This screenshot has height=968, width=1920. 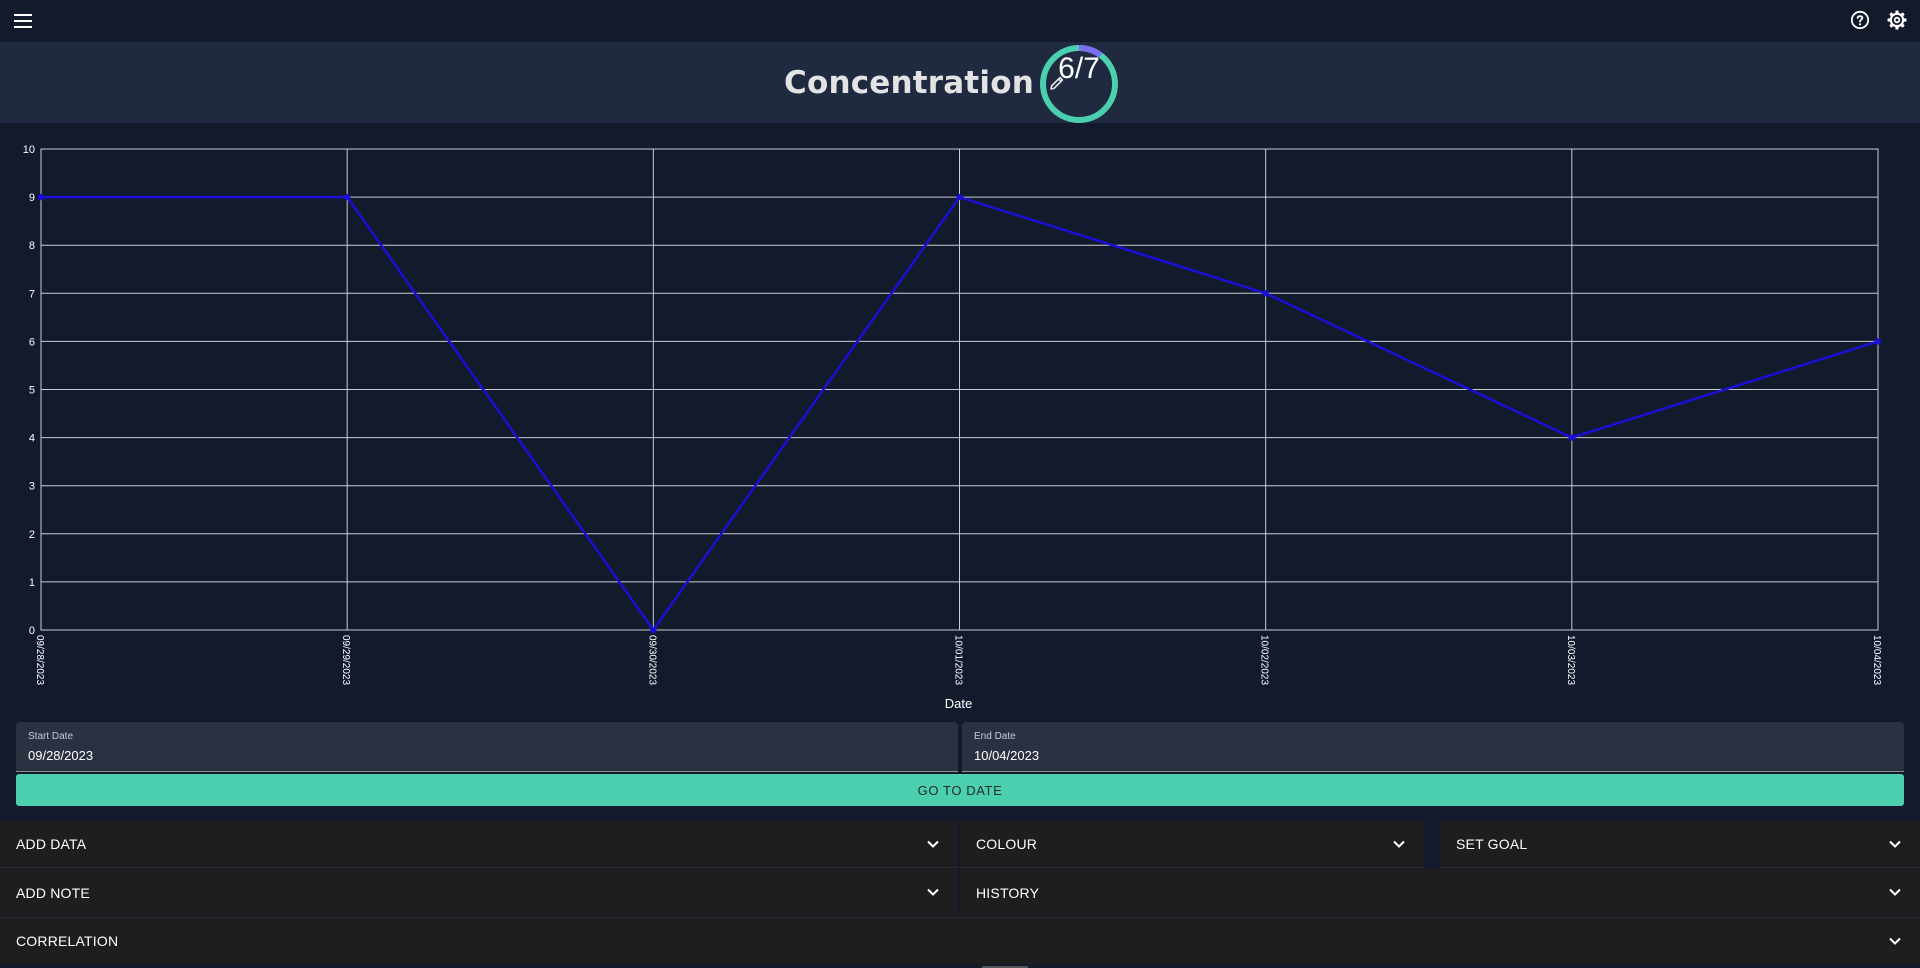 What do you see at coordinates (178, 755) in the screenshot?
I see `start-date-input` at bounding box center [178, 755].